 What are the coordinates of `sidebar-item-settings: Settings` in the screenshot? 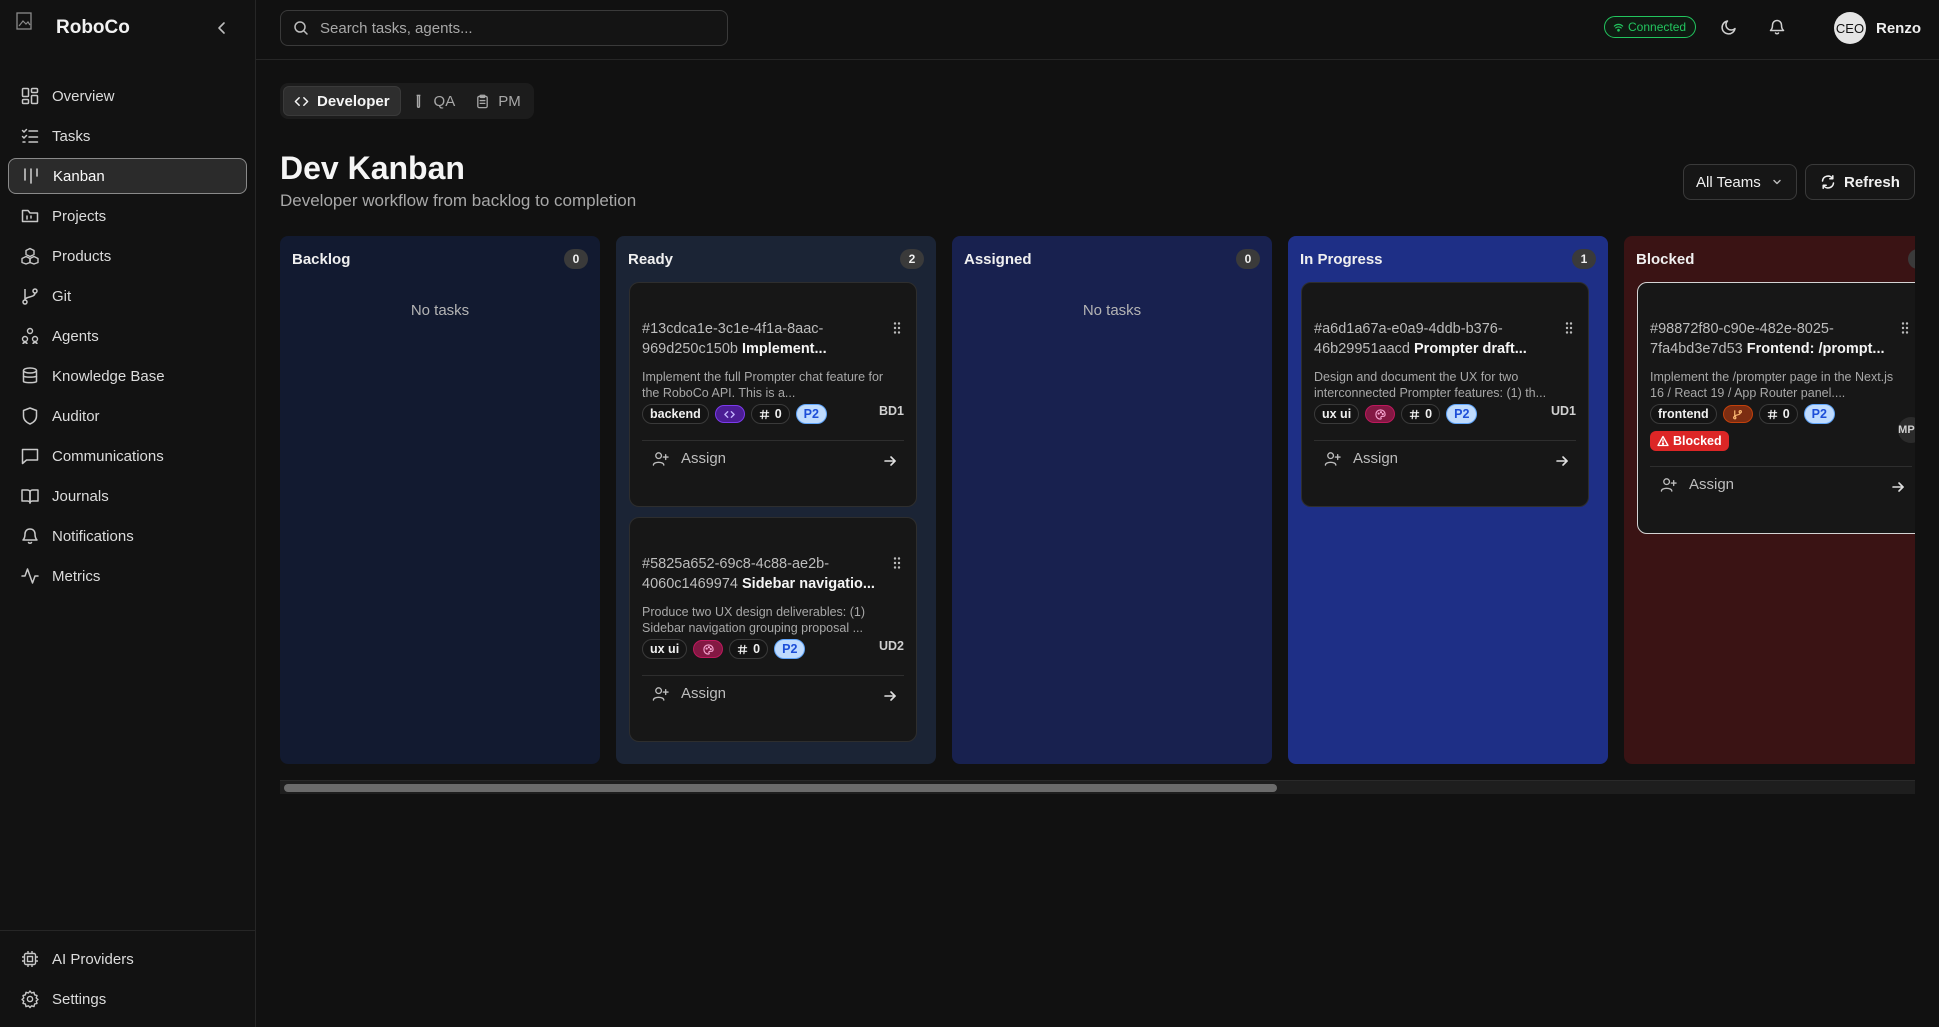 It's located at (127, 999).